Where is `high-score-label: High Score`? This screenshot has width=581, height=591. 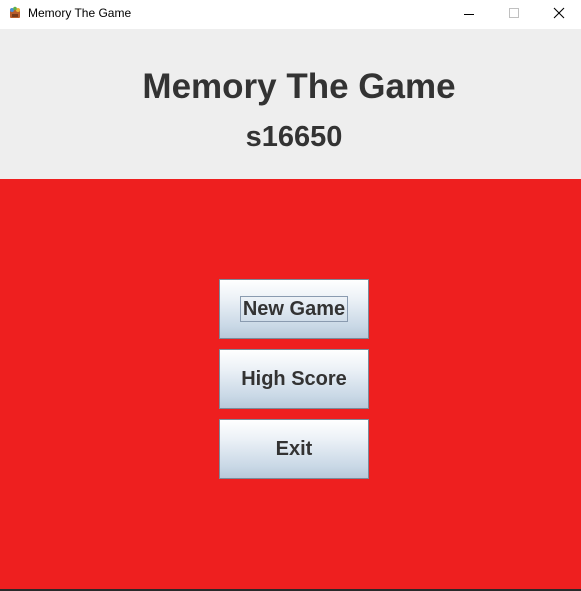
high-score-label: High Score is located at coordinates (294, 379).